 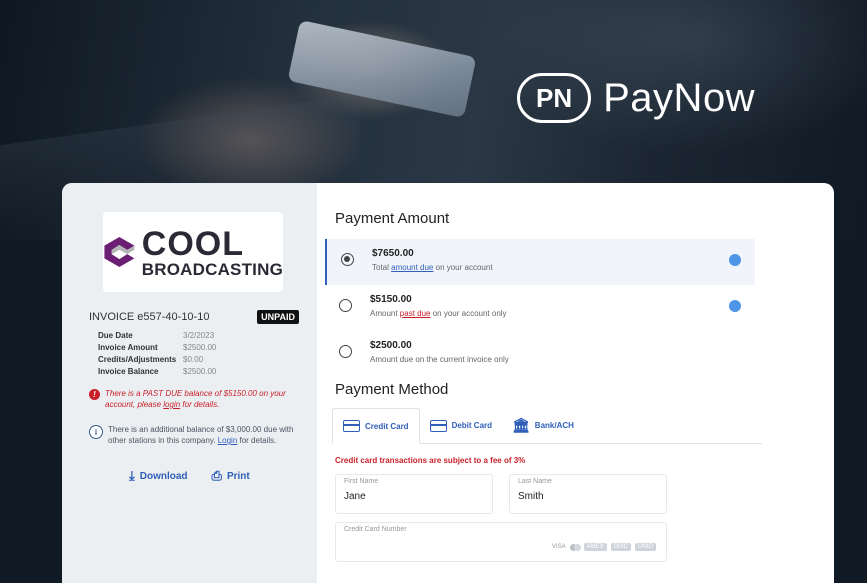 I want to click on first-name-field: First Name Jane, so click(x=414, y=494).